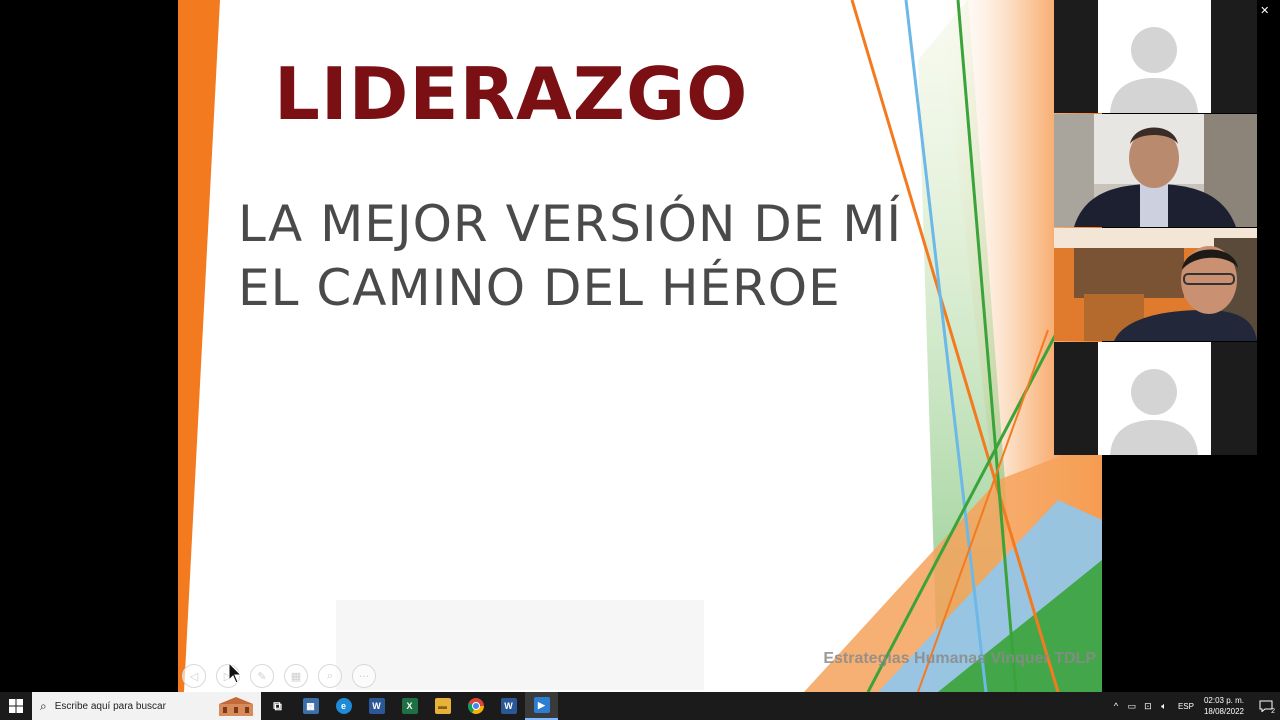 The height and width of the screenshot is (720, 1280). Describe the element at coordinates (1223, 700) in the screenshot. I see `clock-time: 02:03 p. m.` at that location.